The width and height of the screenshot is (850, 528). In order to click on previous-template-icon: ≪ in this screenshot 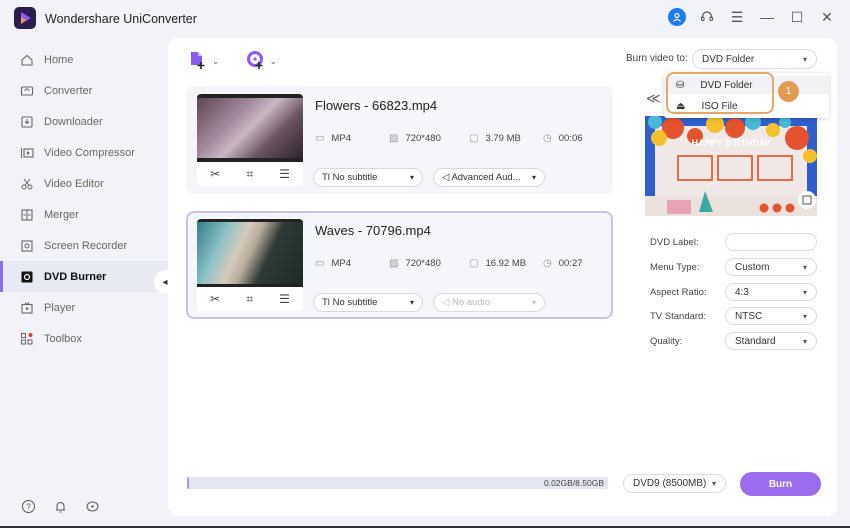, I will do `click(653, 98)`.